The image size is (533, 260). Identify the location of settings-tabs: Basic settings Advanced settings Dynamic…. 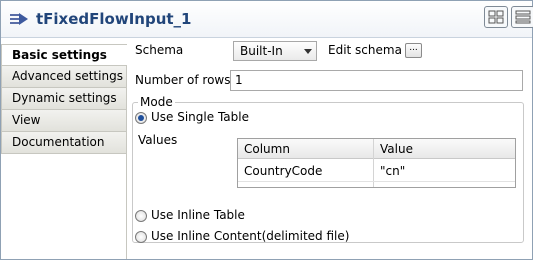
(64, 99).